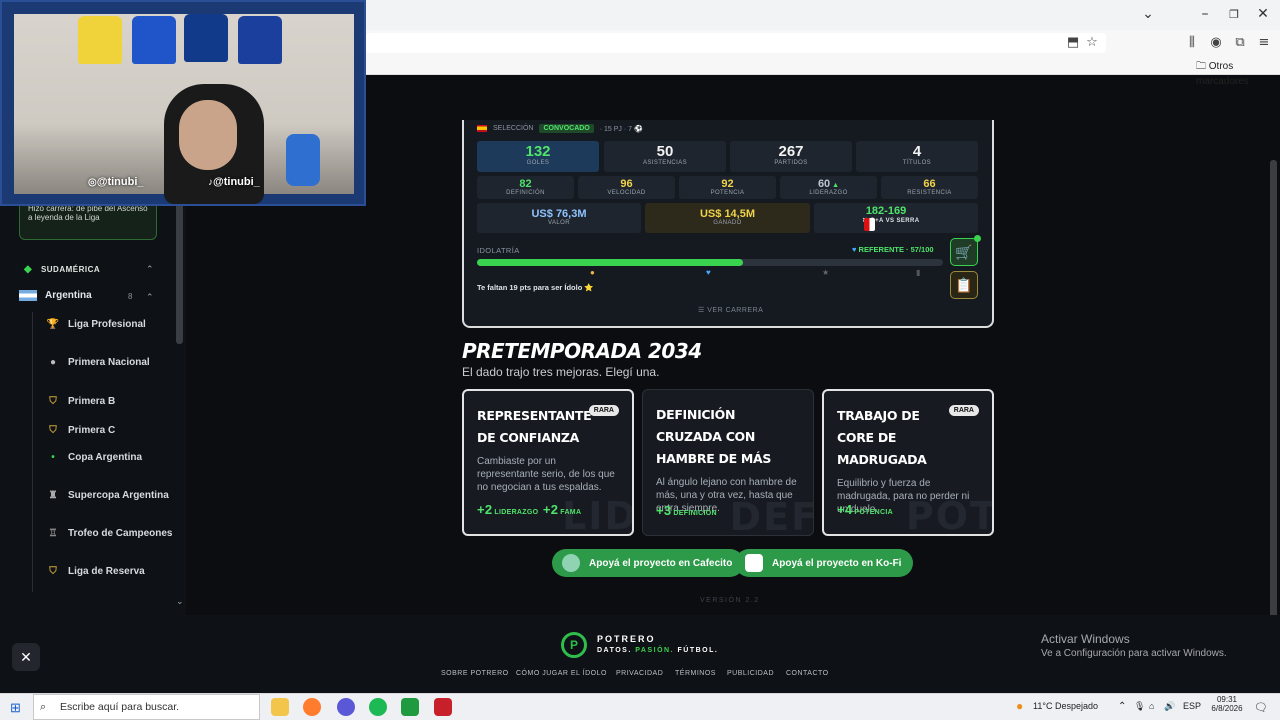 Image resolution: width=1280 pixels, height=720 pixels. What do you see at coordinates (865, 509) in the screenshot?
I see `bonus-row: +4 POTENCIA` at bounding box center [865, 509].